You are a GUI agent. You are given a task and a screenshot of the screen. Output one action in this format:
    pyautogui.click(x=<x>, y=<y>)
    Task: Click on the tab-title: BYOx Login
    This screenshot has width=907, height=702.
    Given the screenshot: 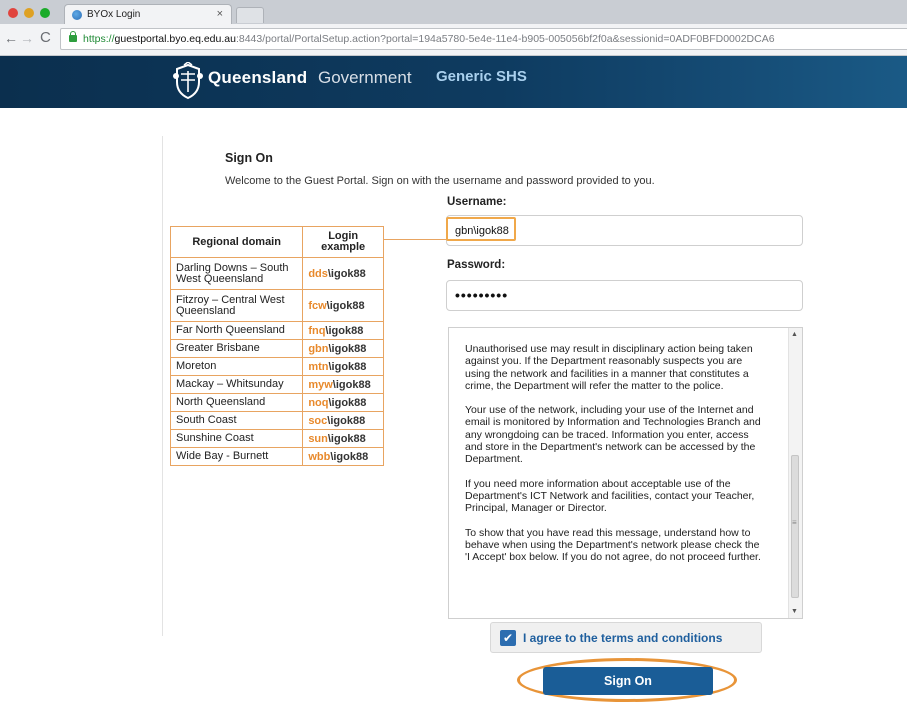 What is the action you would take?
    pyautogui.click(x=114, y=14)
    